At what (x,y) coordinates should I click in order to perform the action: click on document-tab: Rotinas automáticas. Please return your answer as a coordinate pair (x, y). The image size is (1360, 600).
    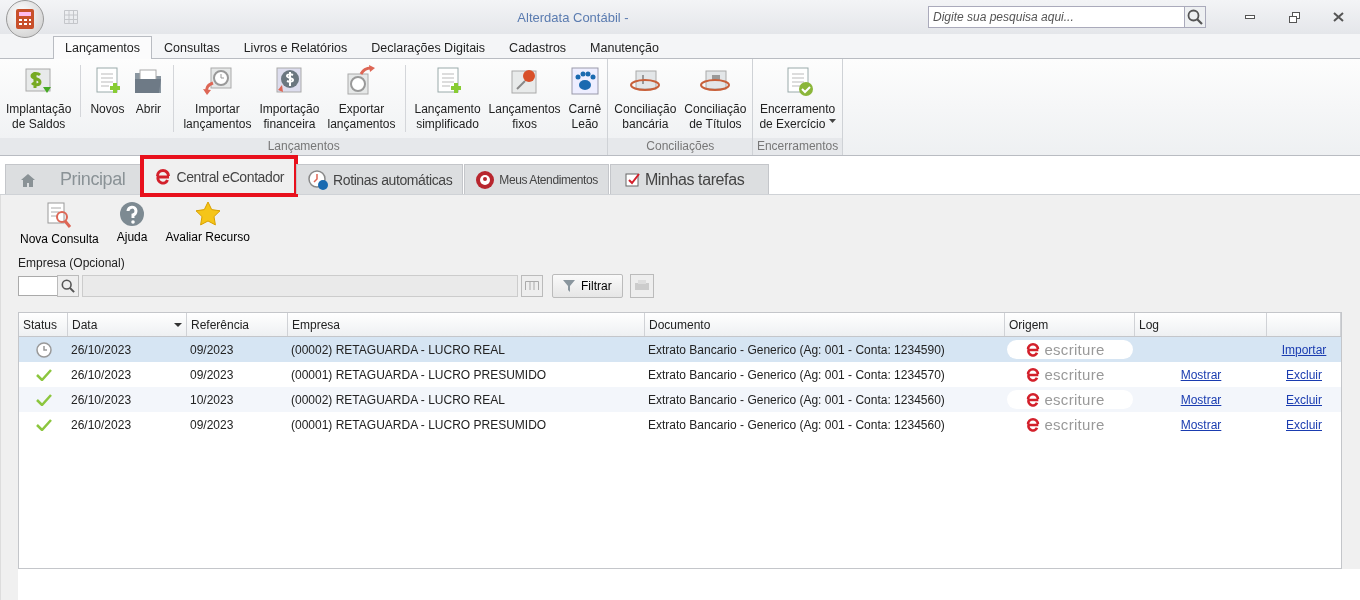
    Looking at the image, I should click on (380, 179).